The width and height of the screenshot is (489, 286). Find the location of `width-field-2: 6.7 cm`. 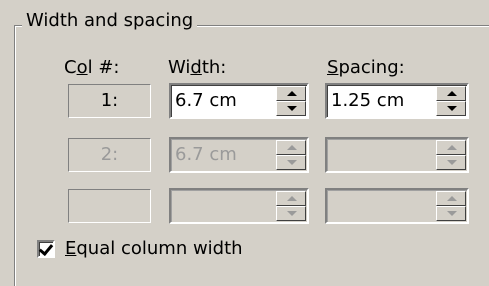

width-field-2: 6.7 cm is located at coordinates (239, 155).